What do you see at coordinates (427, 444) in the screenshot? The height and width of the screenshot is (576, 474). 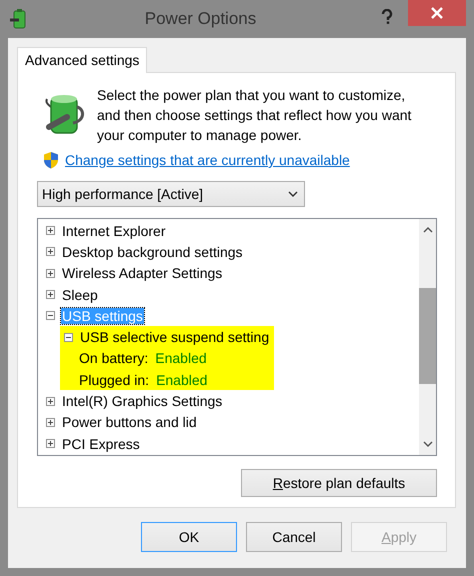 I see `scroll-down-icon` at bounding box center [427, 444].